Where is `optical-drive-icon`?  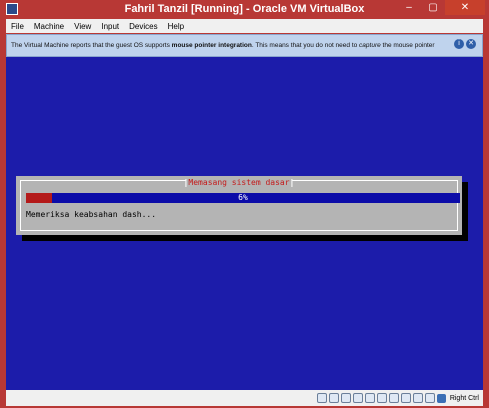
optical-drive-icon is located at coordinates (333, 398).